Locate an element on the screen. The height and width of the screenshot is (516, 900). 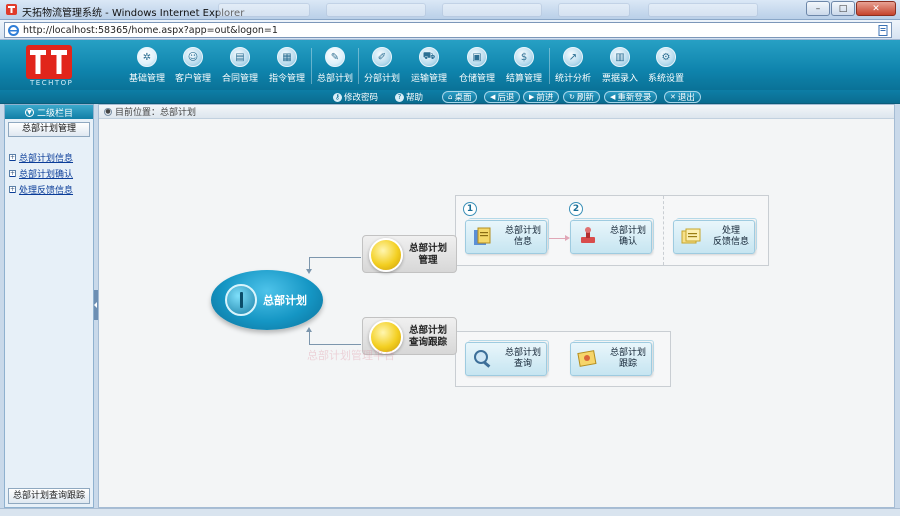
logout-button: ✕ 退出 is located at coordinates (682, 97).